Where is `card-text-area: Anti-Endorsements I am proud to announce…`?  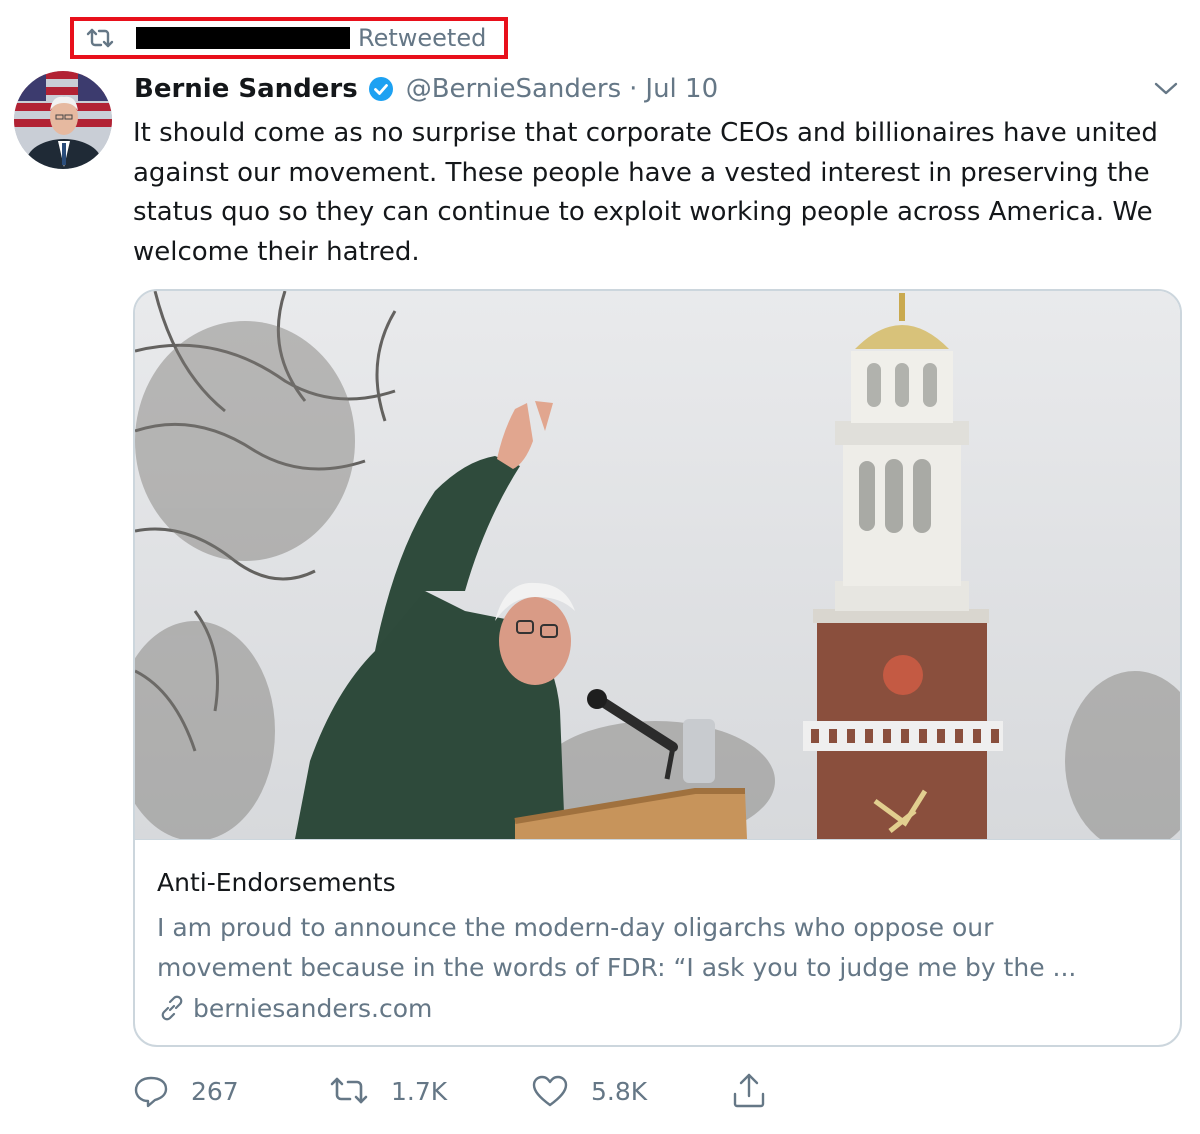
card-text-area: Anti-Endorsements I am proud to announce… is located at coordinates (657, 931).